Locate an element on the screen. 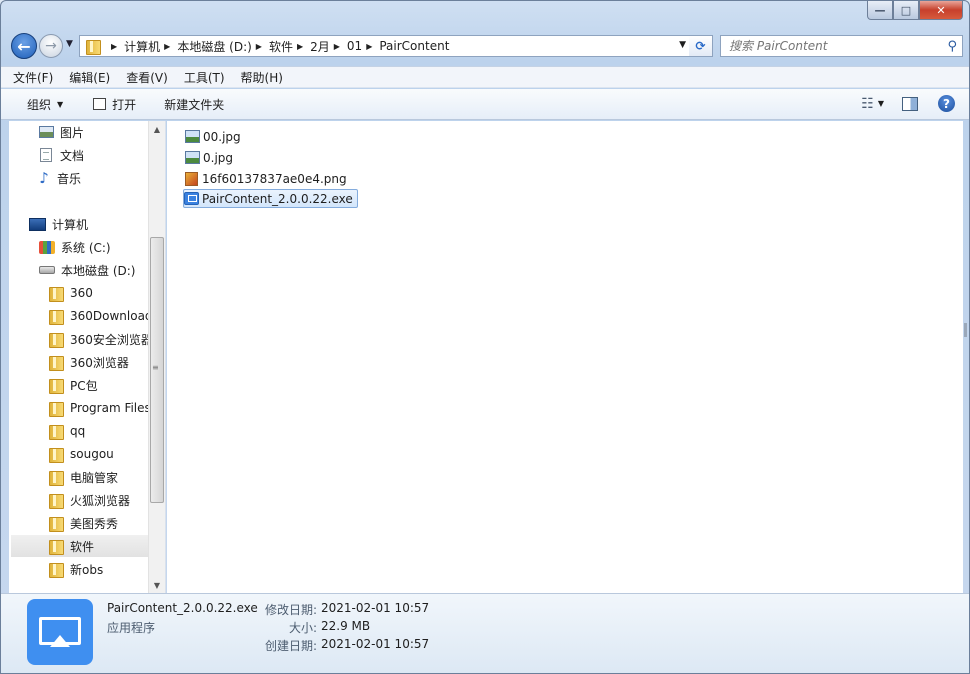  computer-icon is located at coordinates (37, 224).